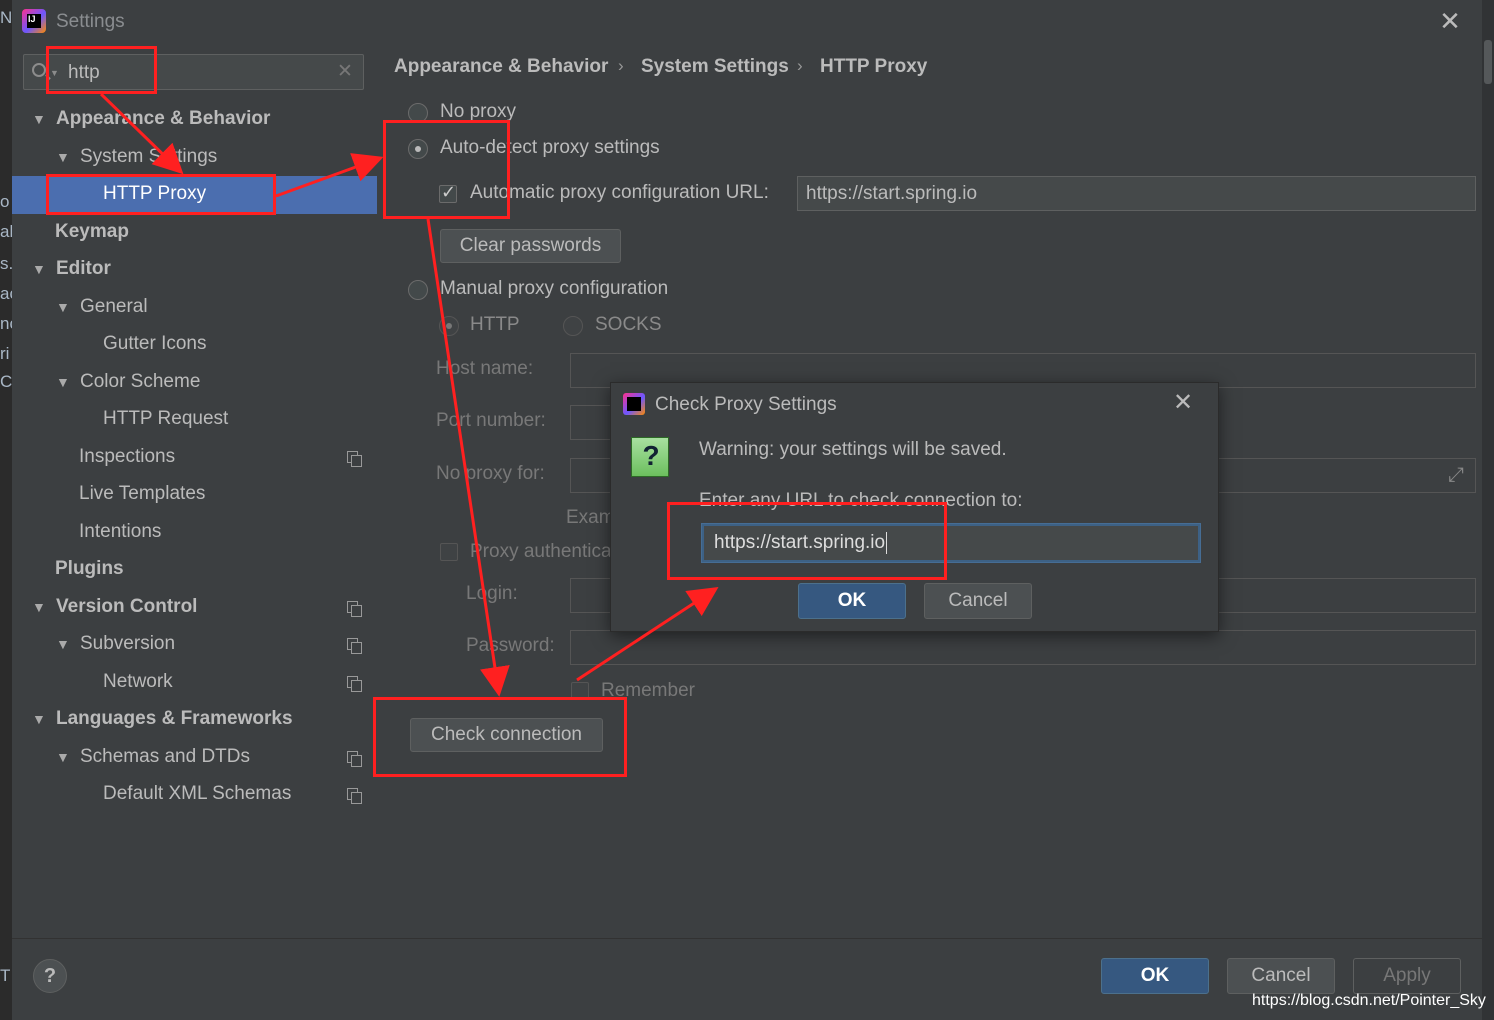 The height and width of the screenshot is (1020, 1494). I want to click on intellij-app-icon, so click(634, 404).